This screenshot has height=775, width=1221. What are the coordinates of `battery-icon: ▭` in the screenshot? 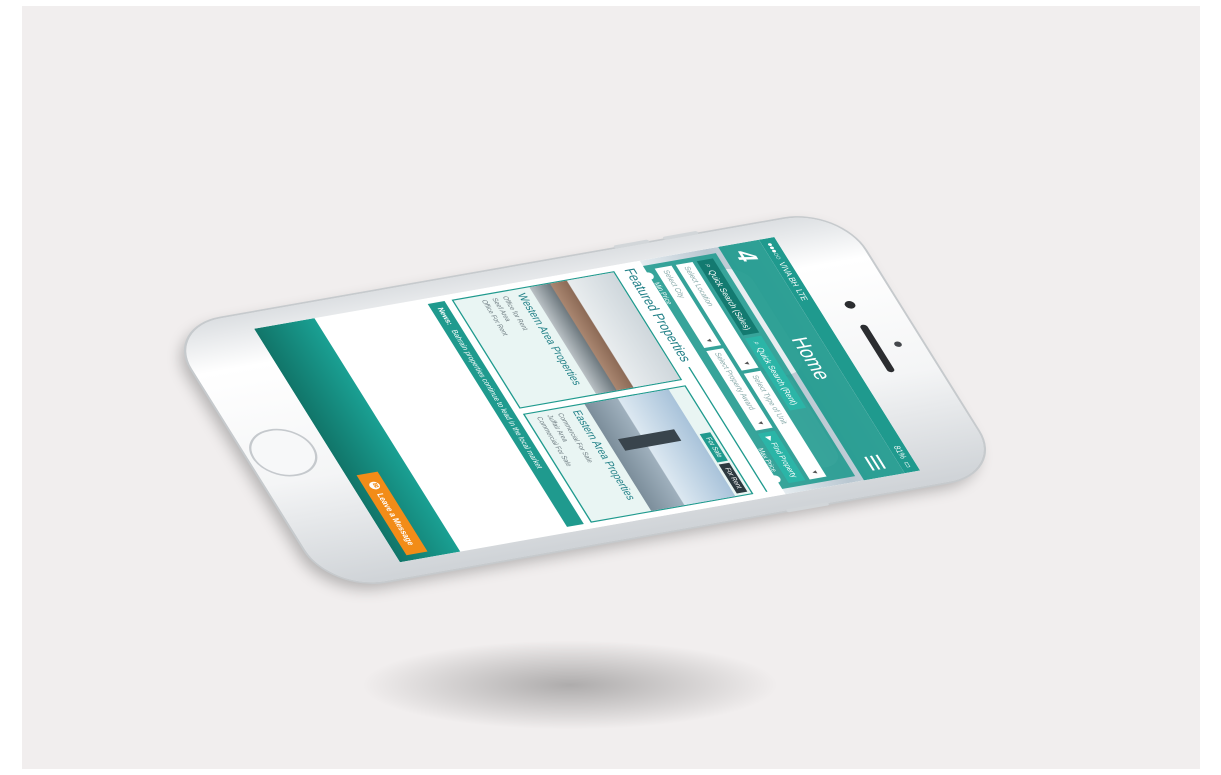 It's located at (908, 464).